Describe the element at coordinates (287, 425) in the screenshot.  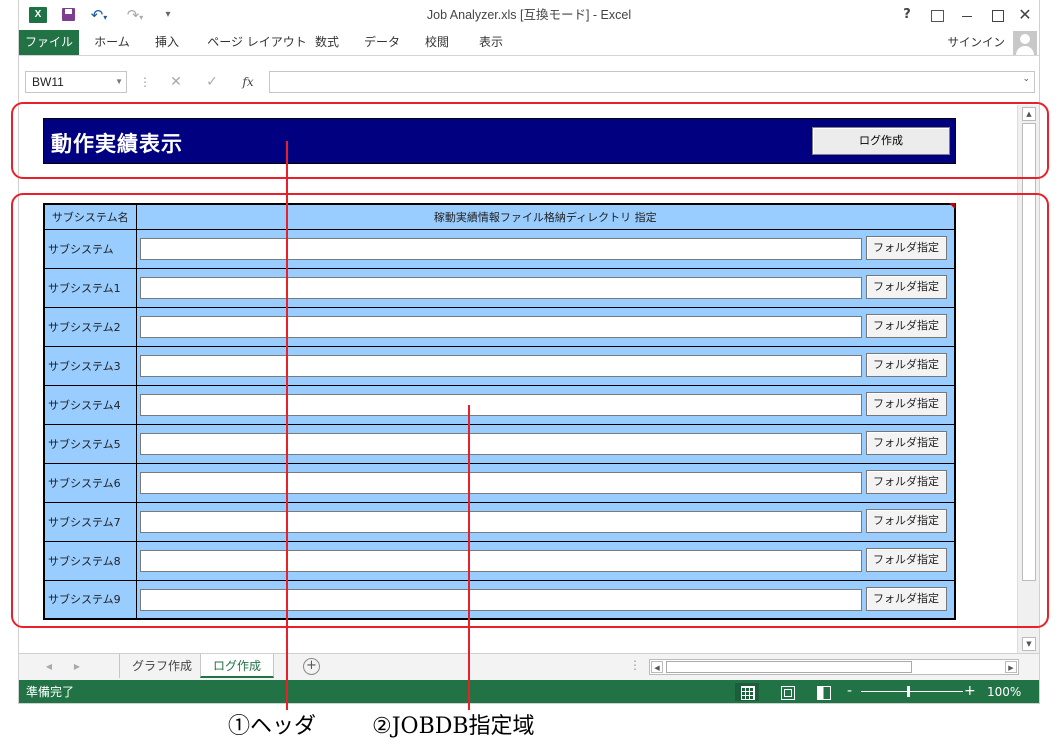
I see `annotation-header-pointer` at that location.